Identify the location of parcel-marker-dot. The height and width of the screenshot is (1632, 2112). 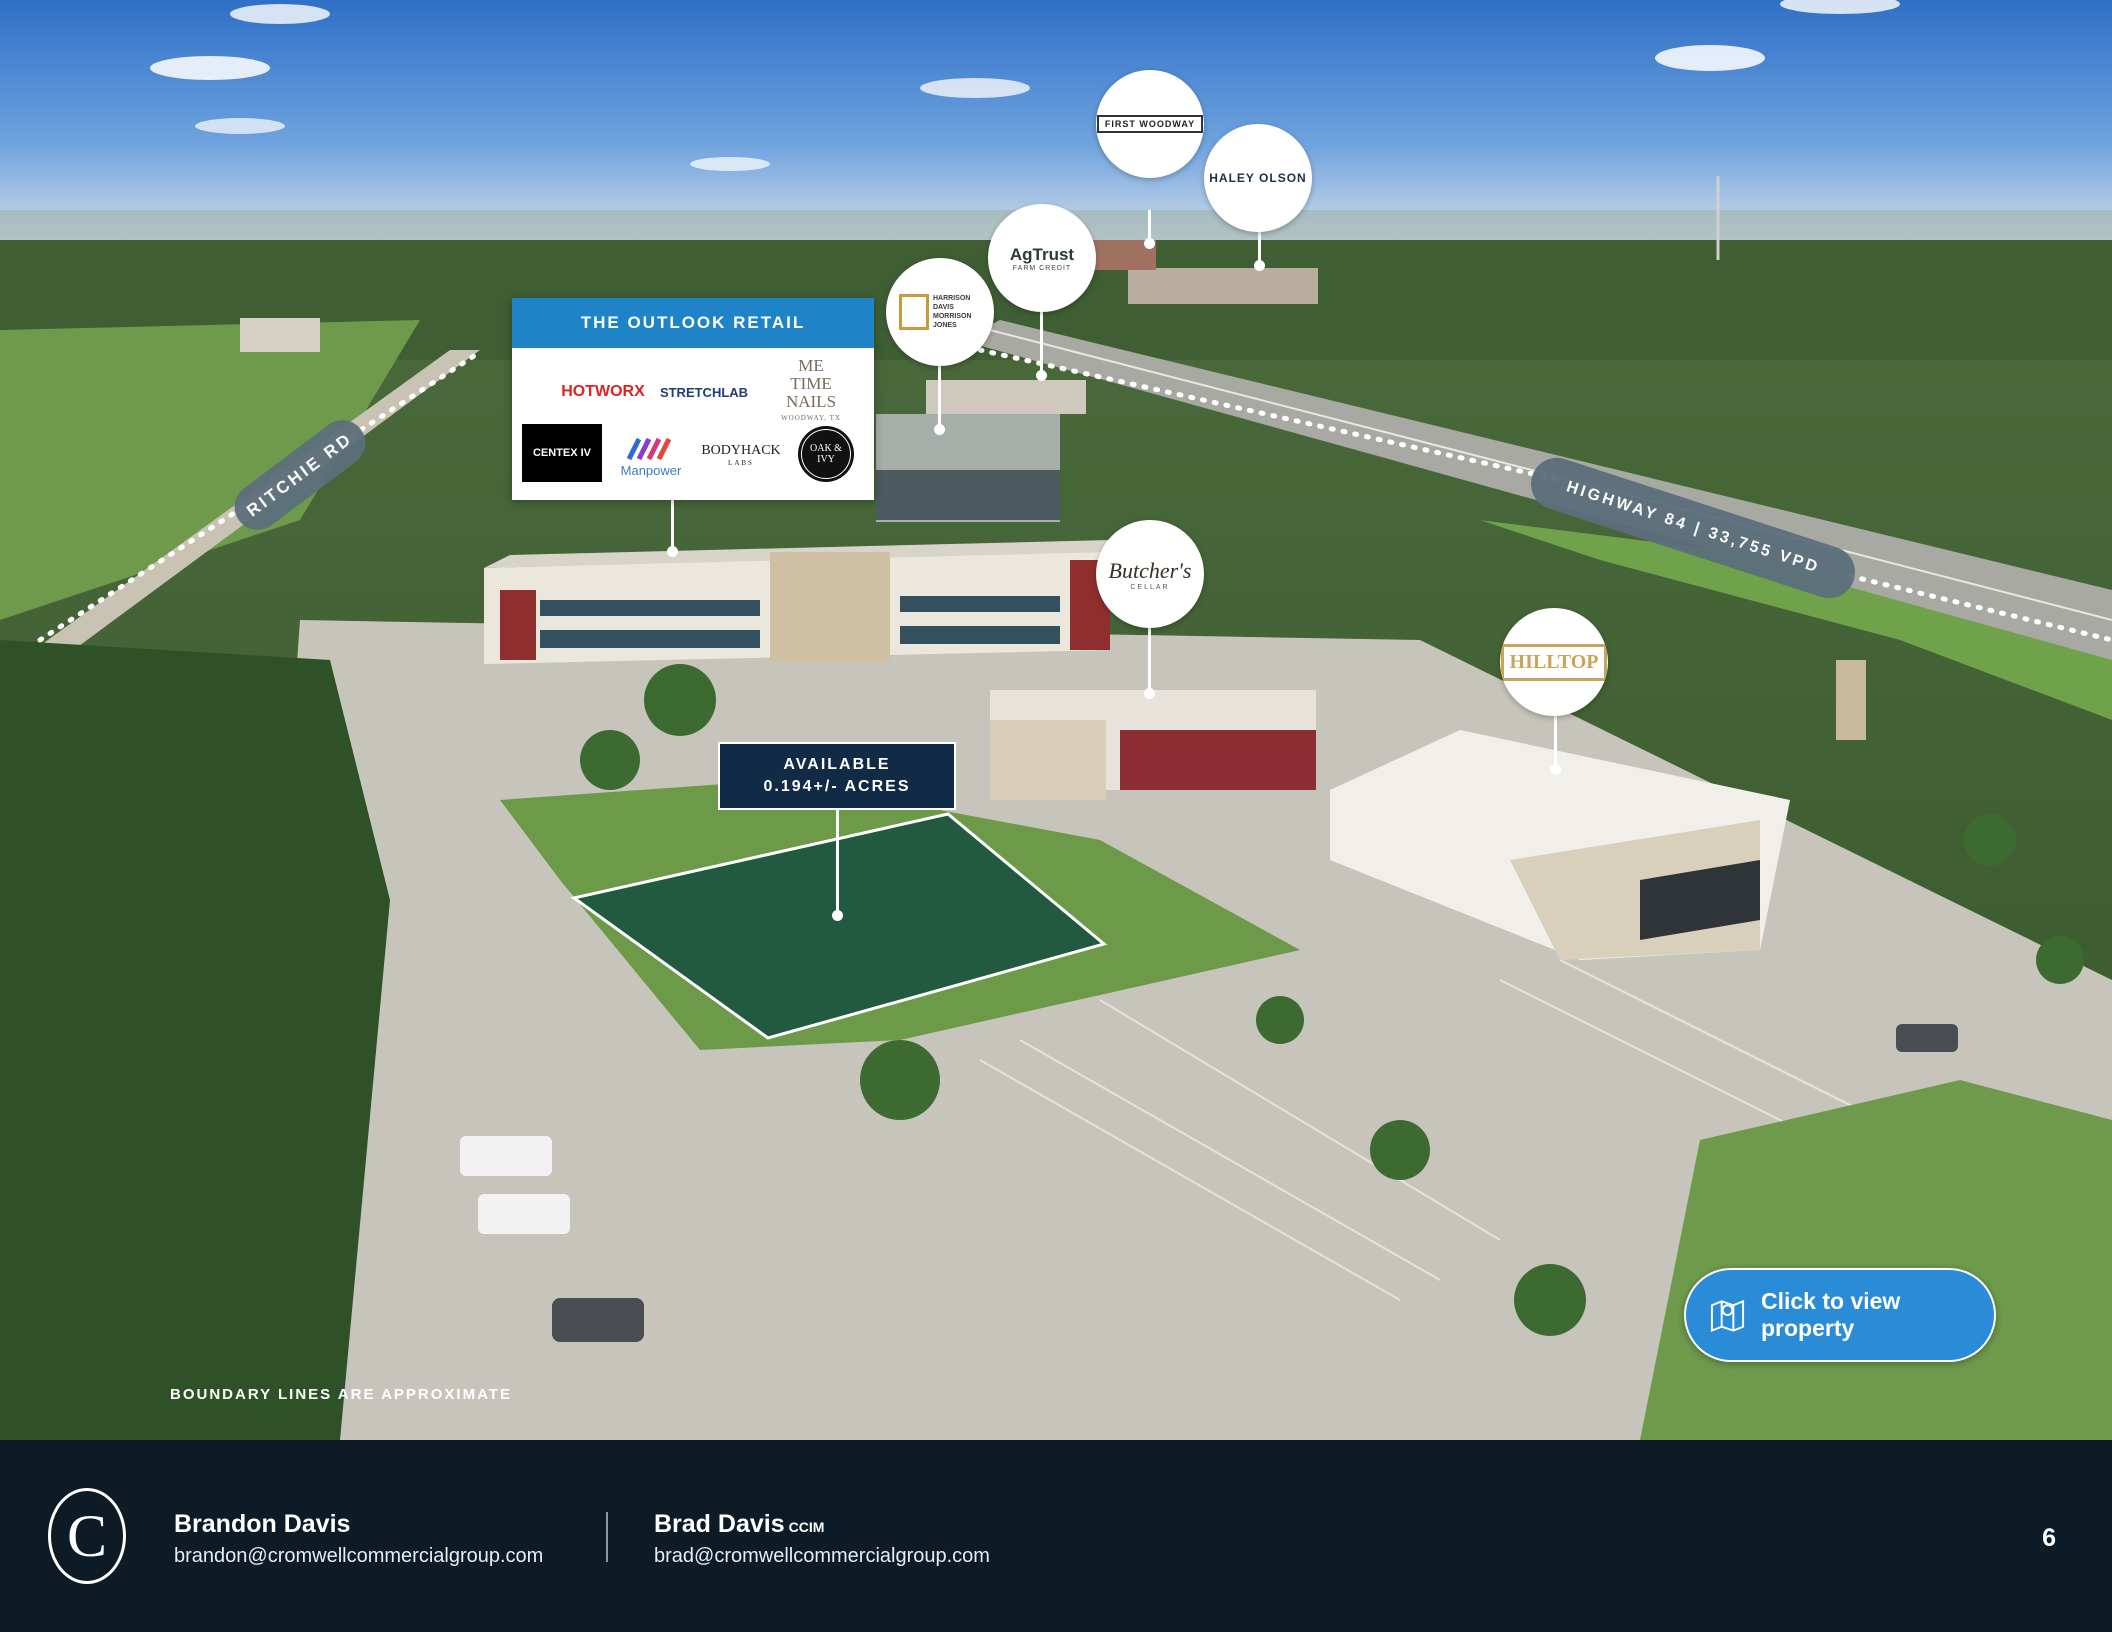
(837, 915).